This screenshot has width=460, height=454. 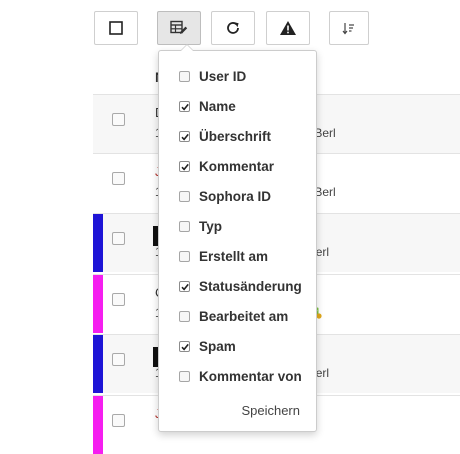 I want to click on column-option: Sophora ID, so click(x=225, y=196).